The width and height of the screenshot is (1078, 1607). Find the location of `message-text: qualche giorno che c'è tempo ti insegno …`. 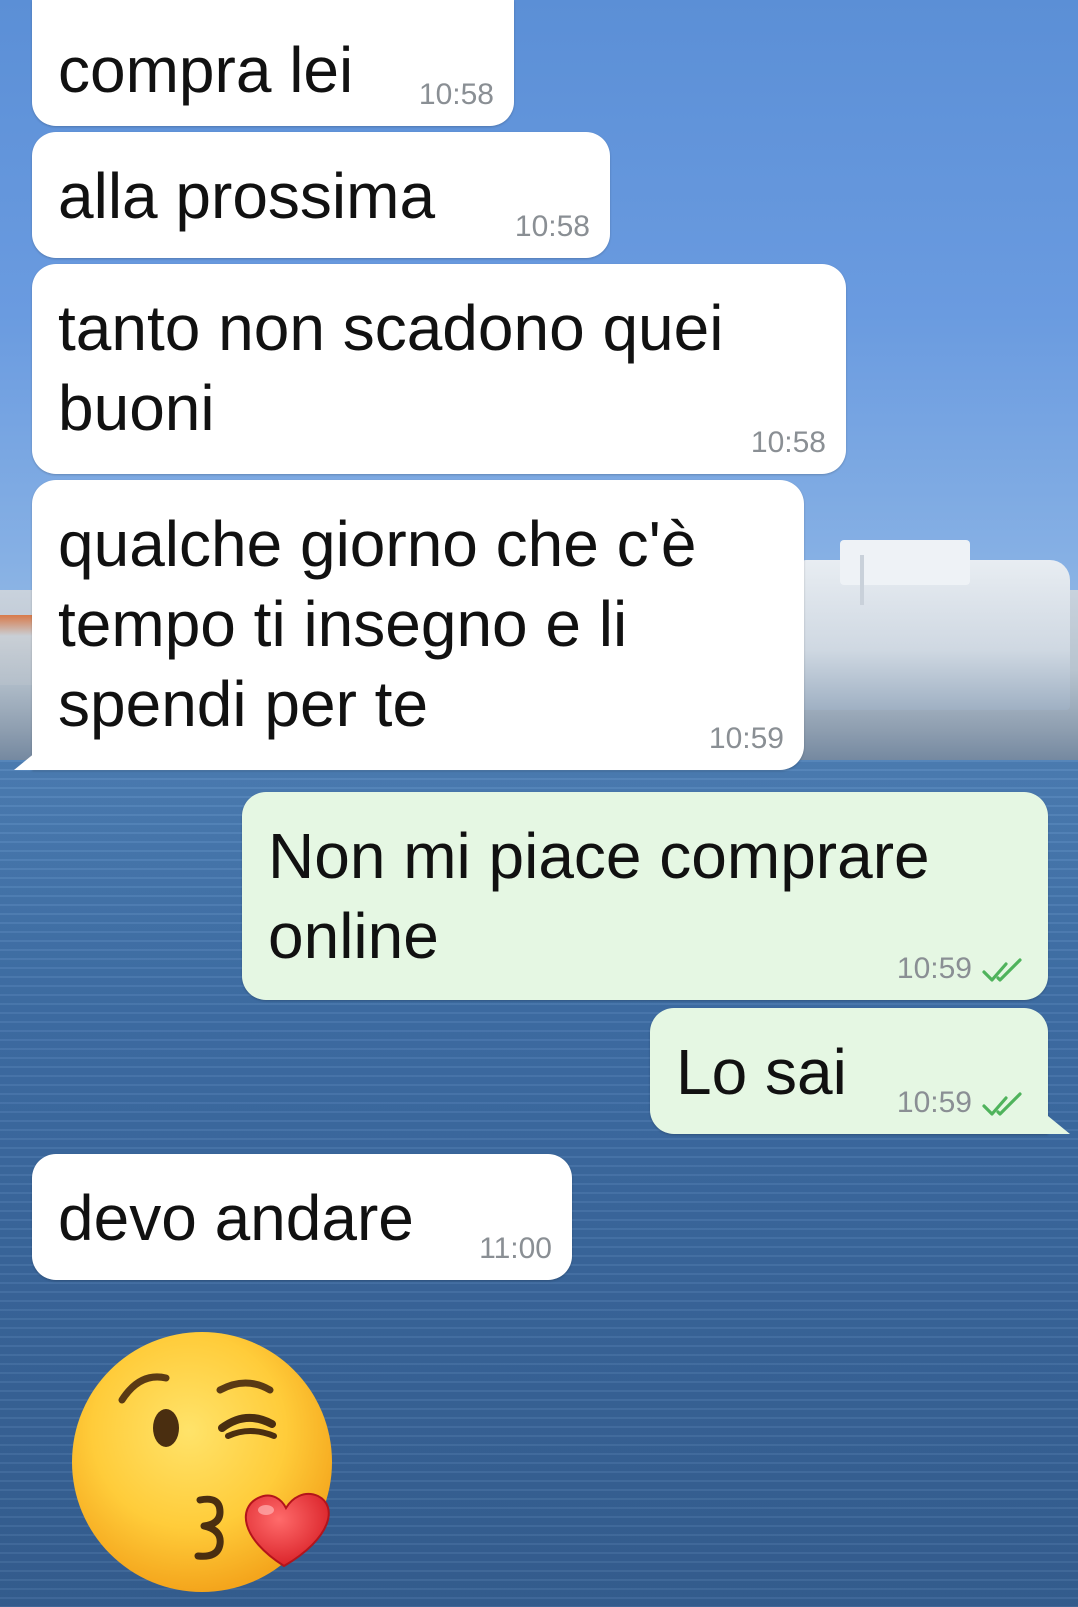

message-text: qualche giorno che c'è tempo ti insegno … is located at coordinates (377, 624).